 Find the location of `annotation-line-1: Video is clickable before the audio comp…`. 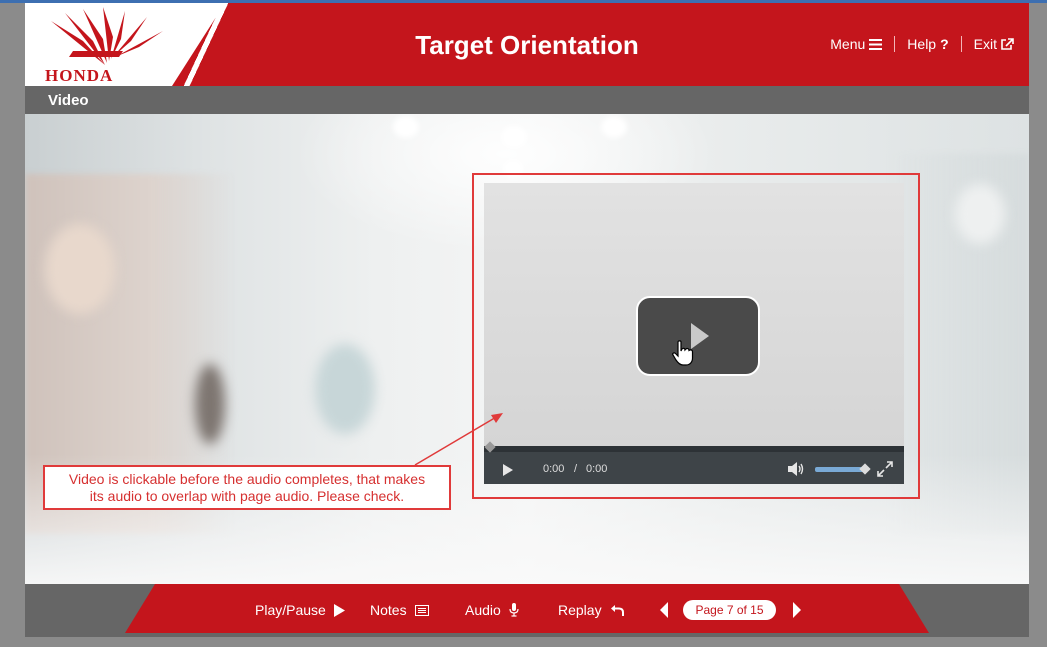

annotation-line-1: Video is clickable before the audio comp… is located at coordinates (247, 479).